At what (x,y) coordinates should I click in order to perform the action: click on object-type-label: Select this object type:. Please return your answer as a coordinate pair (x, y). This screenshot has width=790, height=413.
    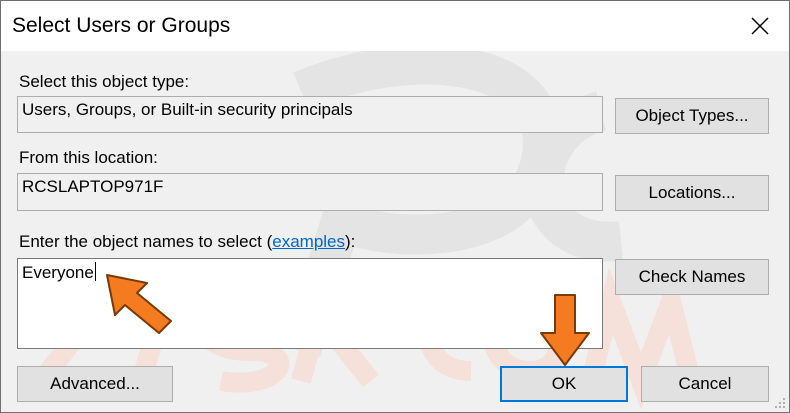
    Looking at the image, I should click on (104, 81).